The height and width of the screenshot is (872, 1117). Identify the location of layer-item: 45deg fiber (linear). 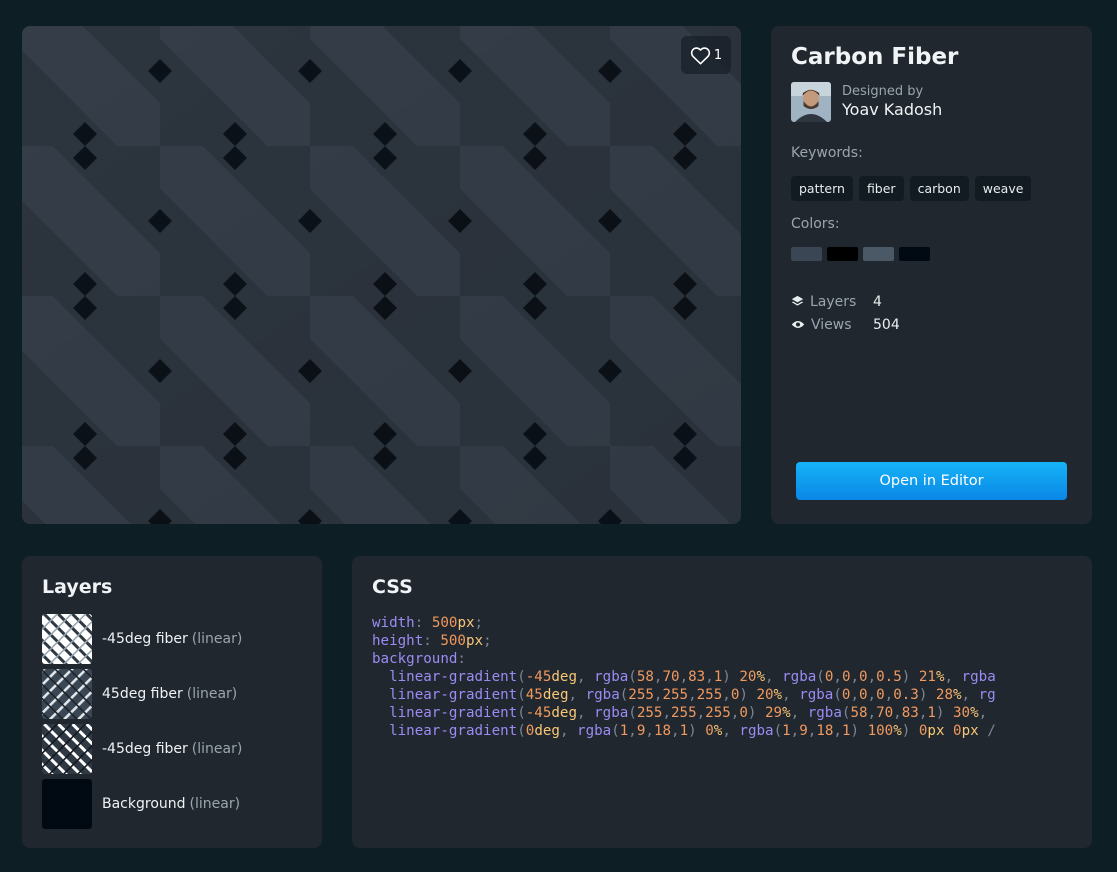
(142, 694).